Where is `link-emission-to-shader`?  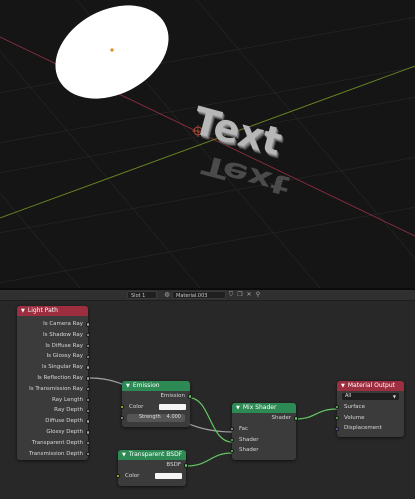 link-emission-to-shader is located at coordinates (211, 420).